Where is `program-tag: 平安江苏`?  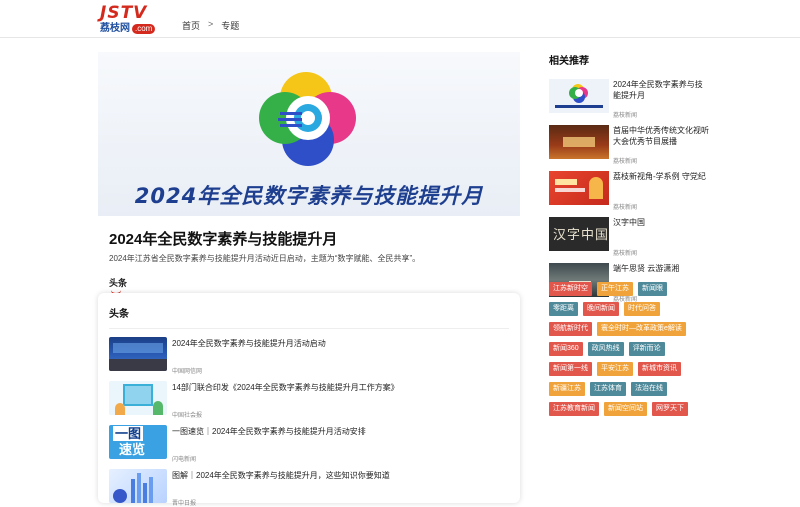 program-tag: 平安江苏 is located at coordinates (615, 369).